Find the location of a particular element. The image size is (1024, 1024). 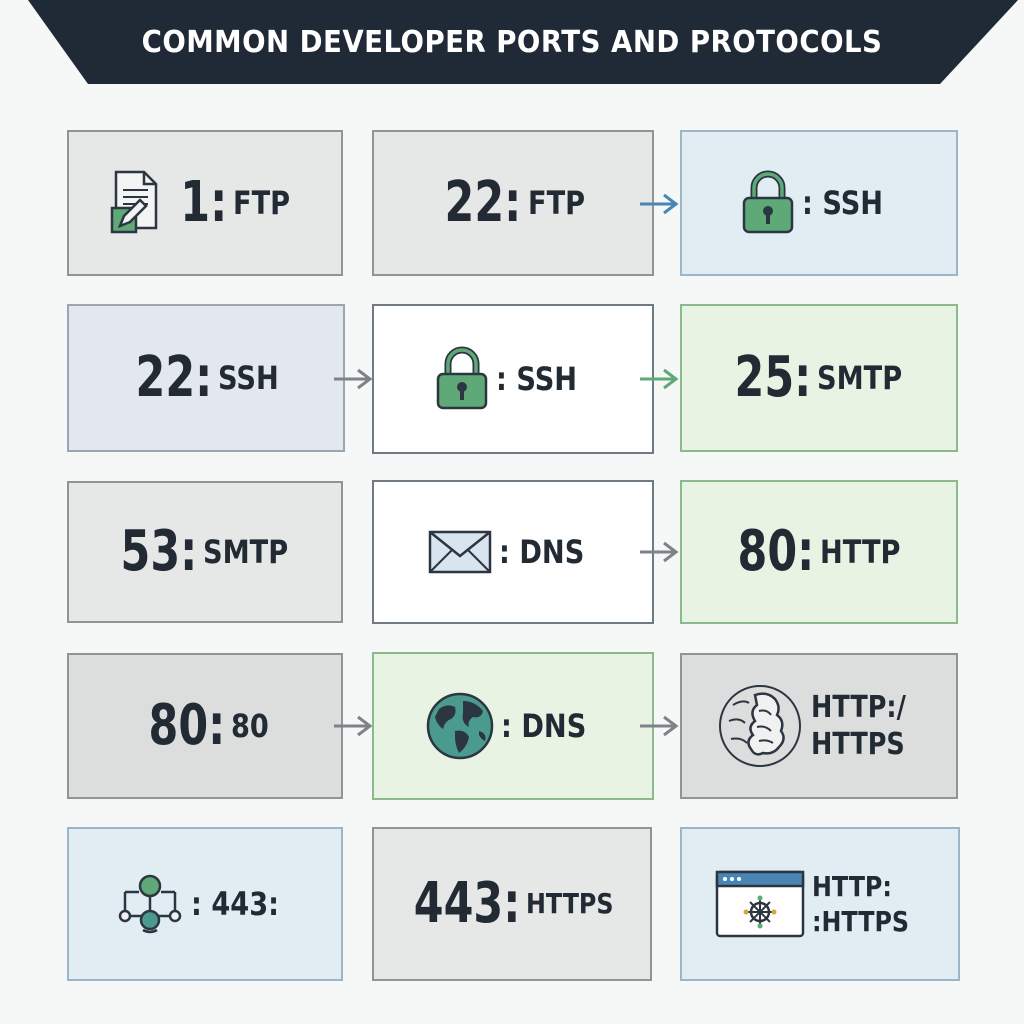

globe-icon is located at coordinates (460, 726).